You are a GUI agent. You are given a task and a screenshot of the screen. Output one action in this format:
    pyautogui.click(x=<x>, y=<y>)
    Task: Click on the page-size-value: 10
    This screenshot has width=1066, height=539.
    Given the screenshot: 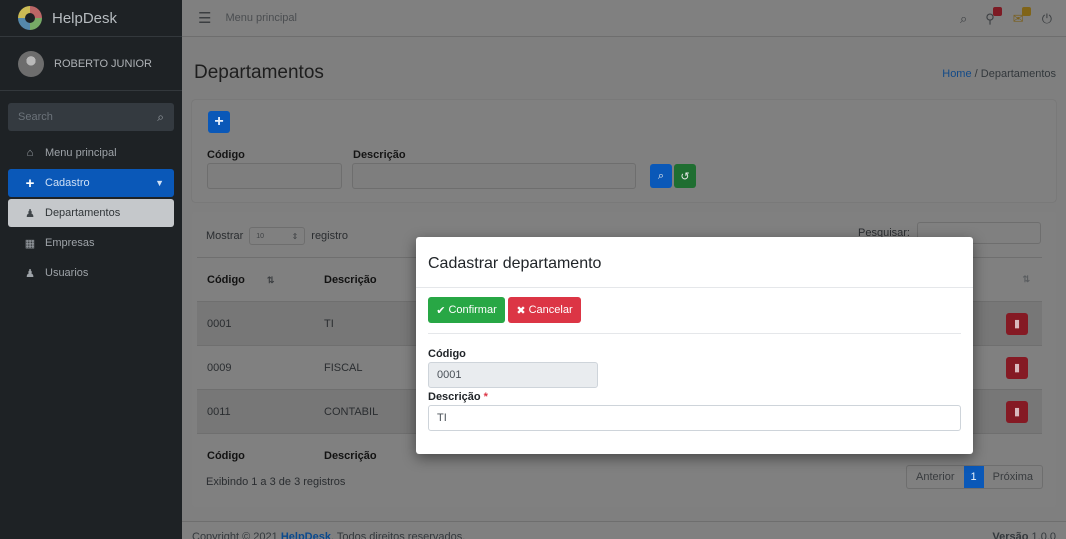 What is the action you would take?
    pyautogui.click(x=260, y=236)
    